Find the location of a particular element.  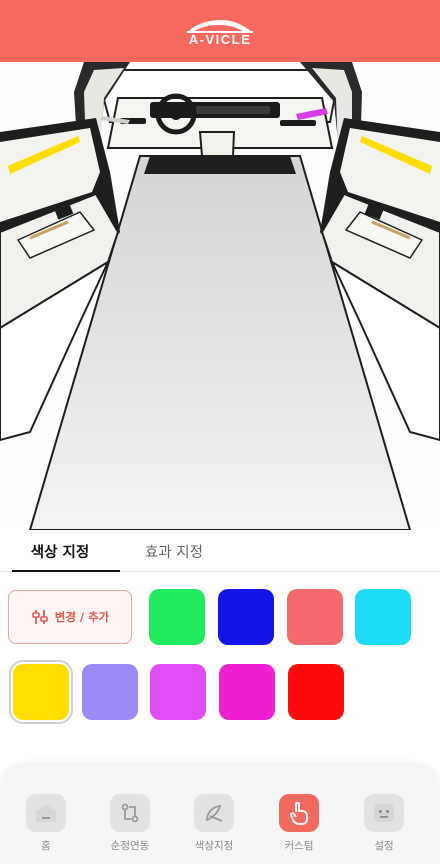

paint-icon is located at coordinates (214, 813).